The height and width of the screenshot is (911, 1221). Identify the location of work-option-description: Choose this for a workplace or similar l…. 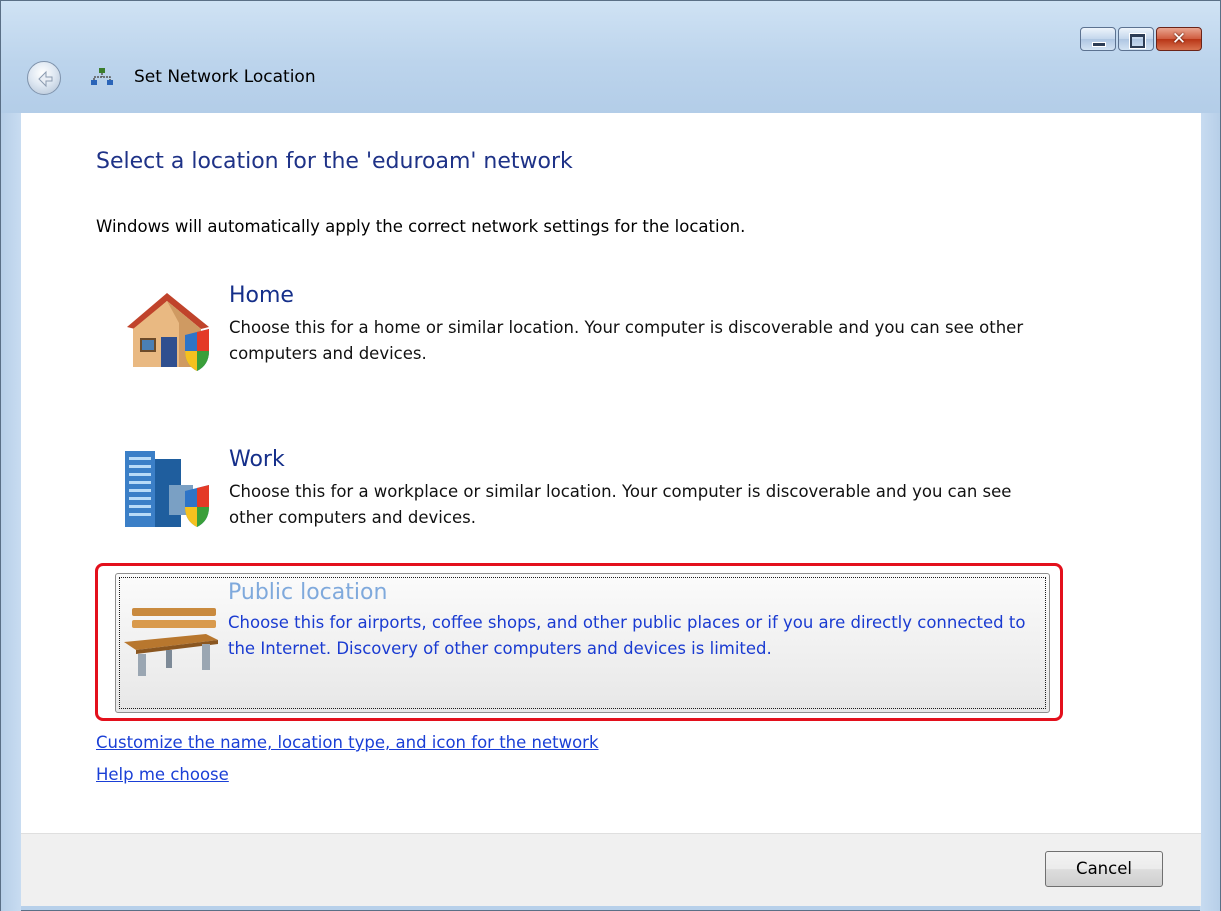
(620, 504).